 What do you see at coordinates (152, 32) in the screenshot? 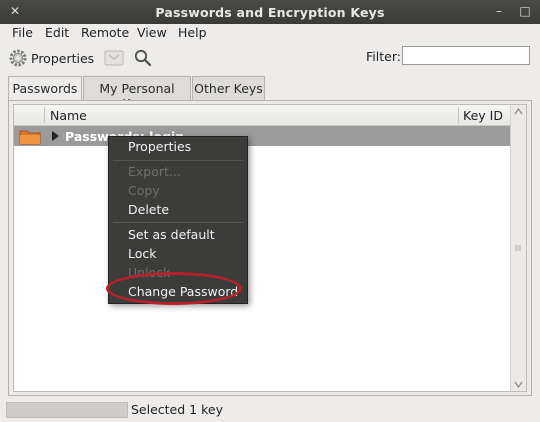
I see `menu-view: View` at bounding box center [152, 32].